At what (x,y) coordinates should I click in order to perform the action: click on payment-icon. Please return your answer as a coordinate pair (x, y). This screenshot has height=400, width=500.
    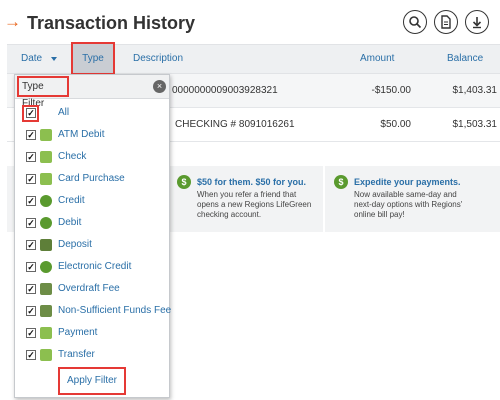
    Looking at the image, I should click on (46, 333).